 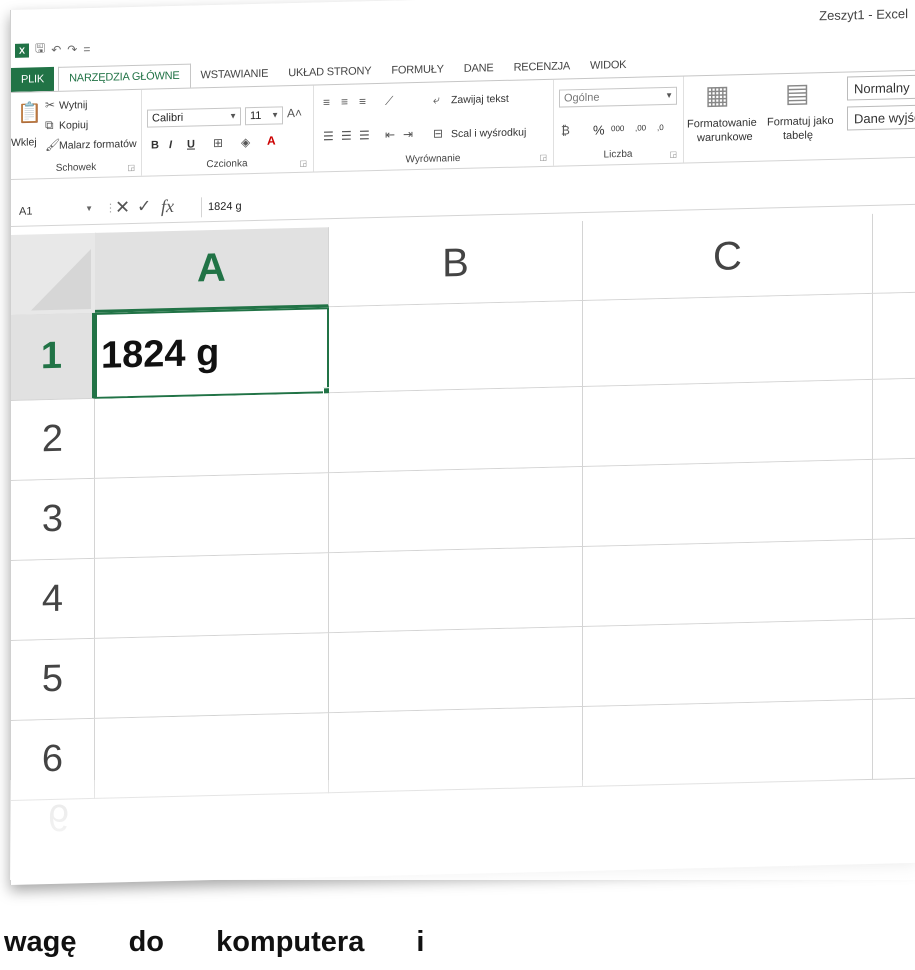 What do you see at coordinates (212, 353) in the screenshot?
I see `cell-a1: 1824 g` at bounding box center [212, 353].